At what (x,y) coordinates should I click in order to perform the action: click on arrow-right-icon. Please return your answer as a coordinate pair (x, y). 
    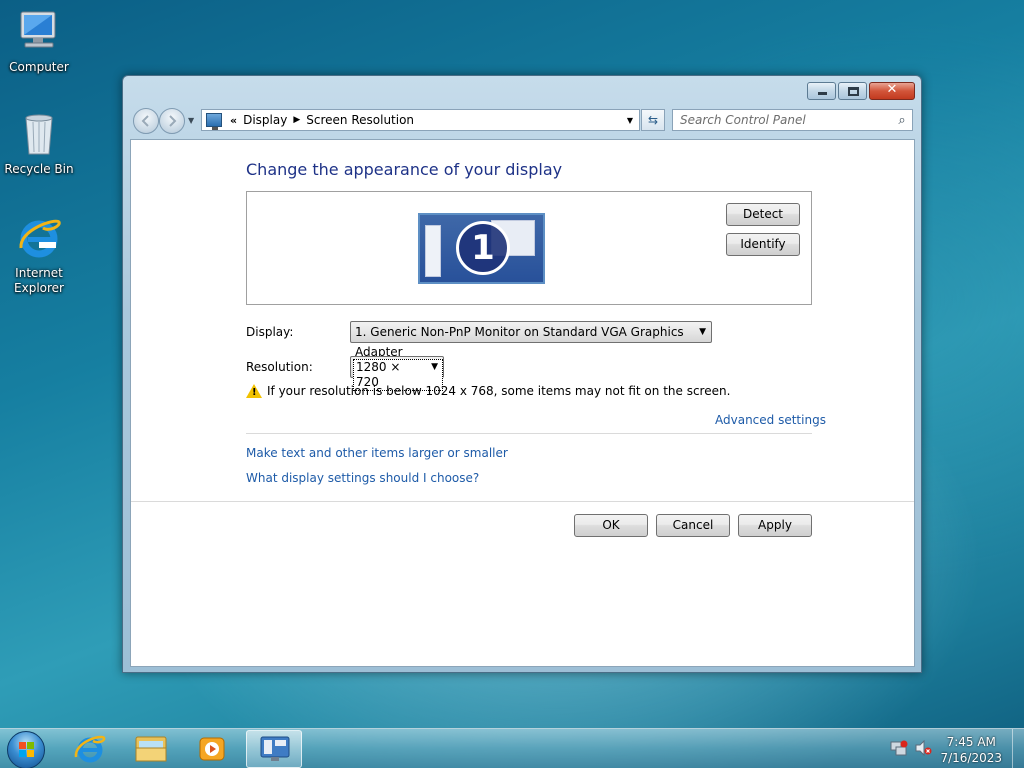
    Looking at the image, I should click on (173, 121).